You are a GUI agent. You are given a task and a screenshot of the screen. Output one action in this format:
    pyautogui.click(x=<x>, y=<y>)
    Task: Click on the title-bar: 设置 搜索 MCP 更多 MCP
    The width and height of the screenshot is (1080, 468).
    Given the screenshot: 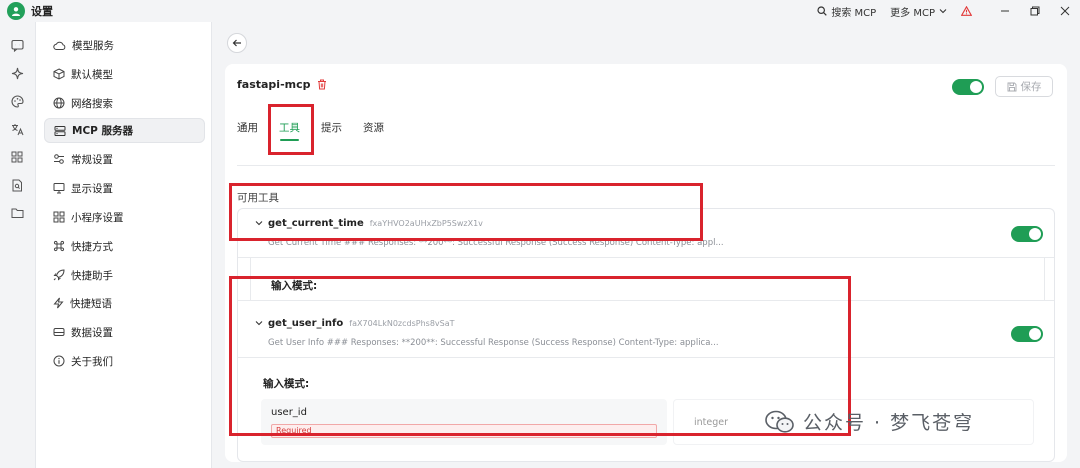 What is the action you would take?
    pyautogui.click(x=540, y=11)
    